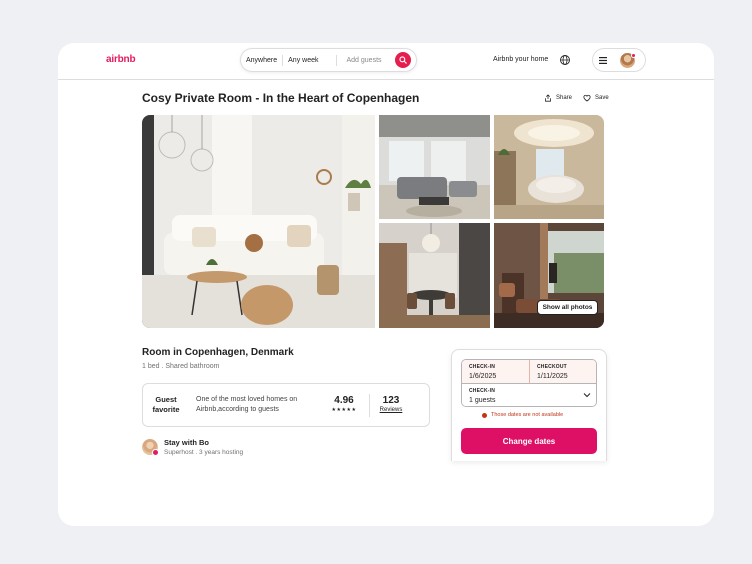 The image size is (752, 564). Describe the element at coordinates (619, 60) in the screenshot. I see `user-menu-button` at that location.